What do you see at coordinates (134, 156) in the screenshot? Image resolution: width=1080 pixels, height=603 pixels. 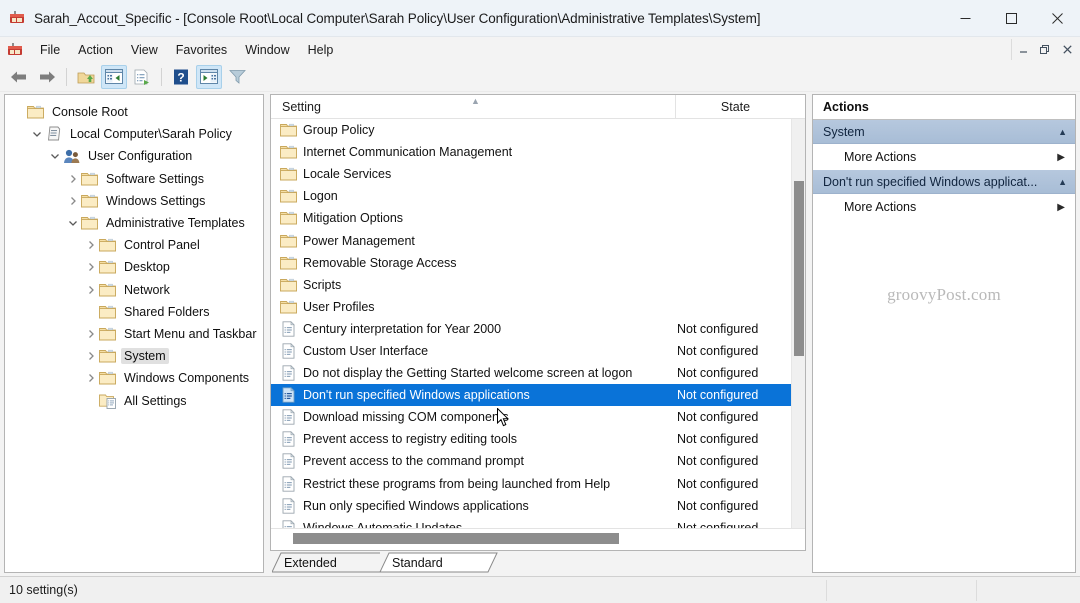 I see `tree-item-user-configuration: User Configuration` at bounding box center [134, 156].